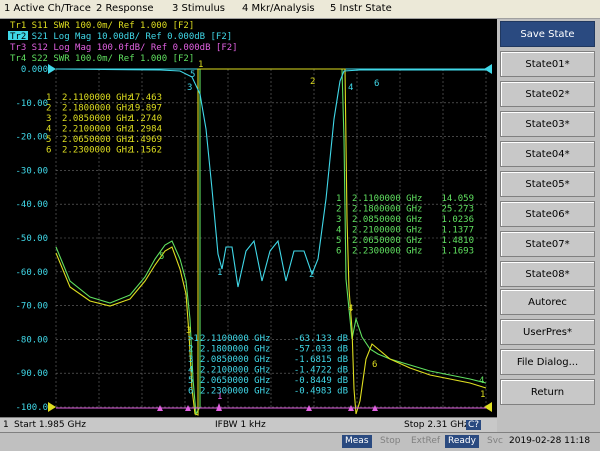 The width and height of the screenshot is (600, 451). I want to click on softkey-state02: State02*, so click(547, 94).